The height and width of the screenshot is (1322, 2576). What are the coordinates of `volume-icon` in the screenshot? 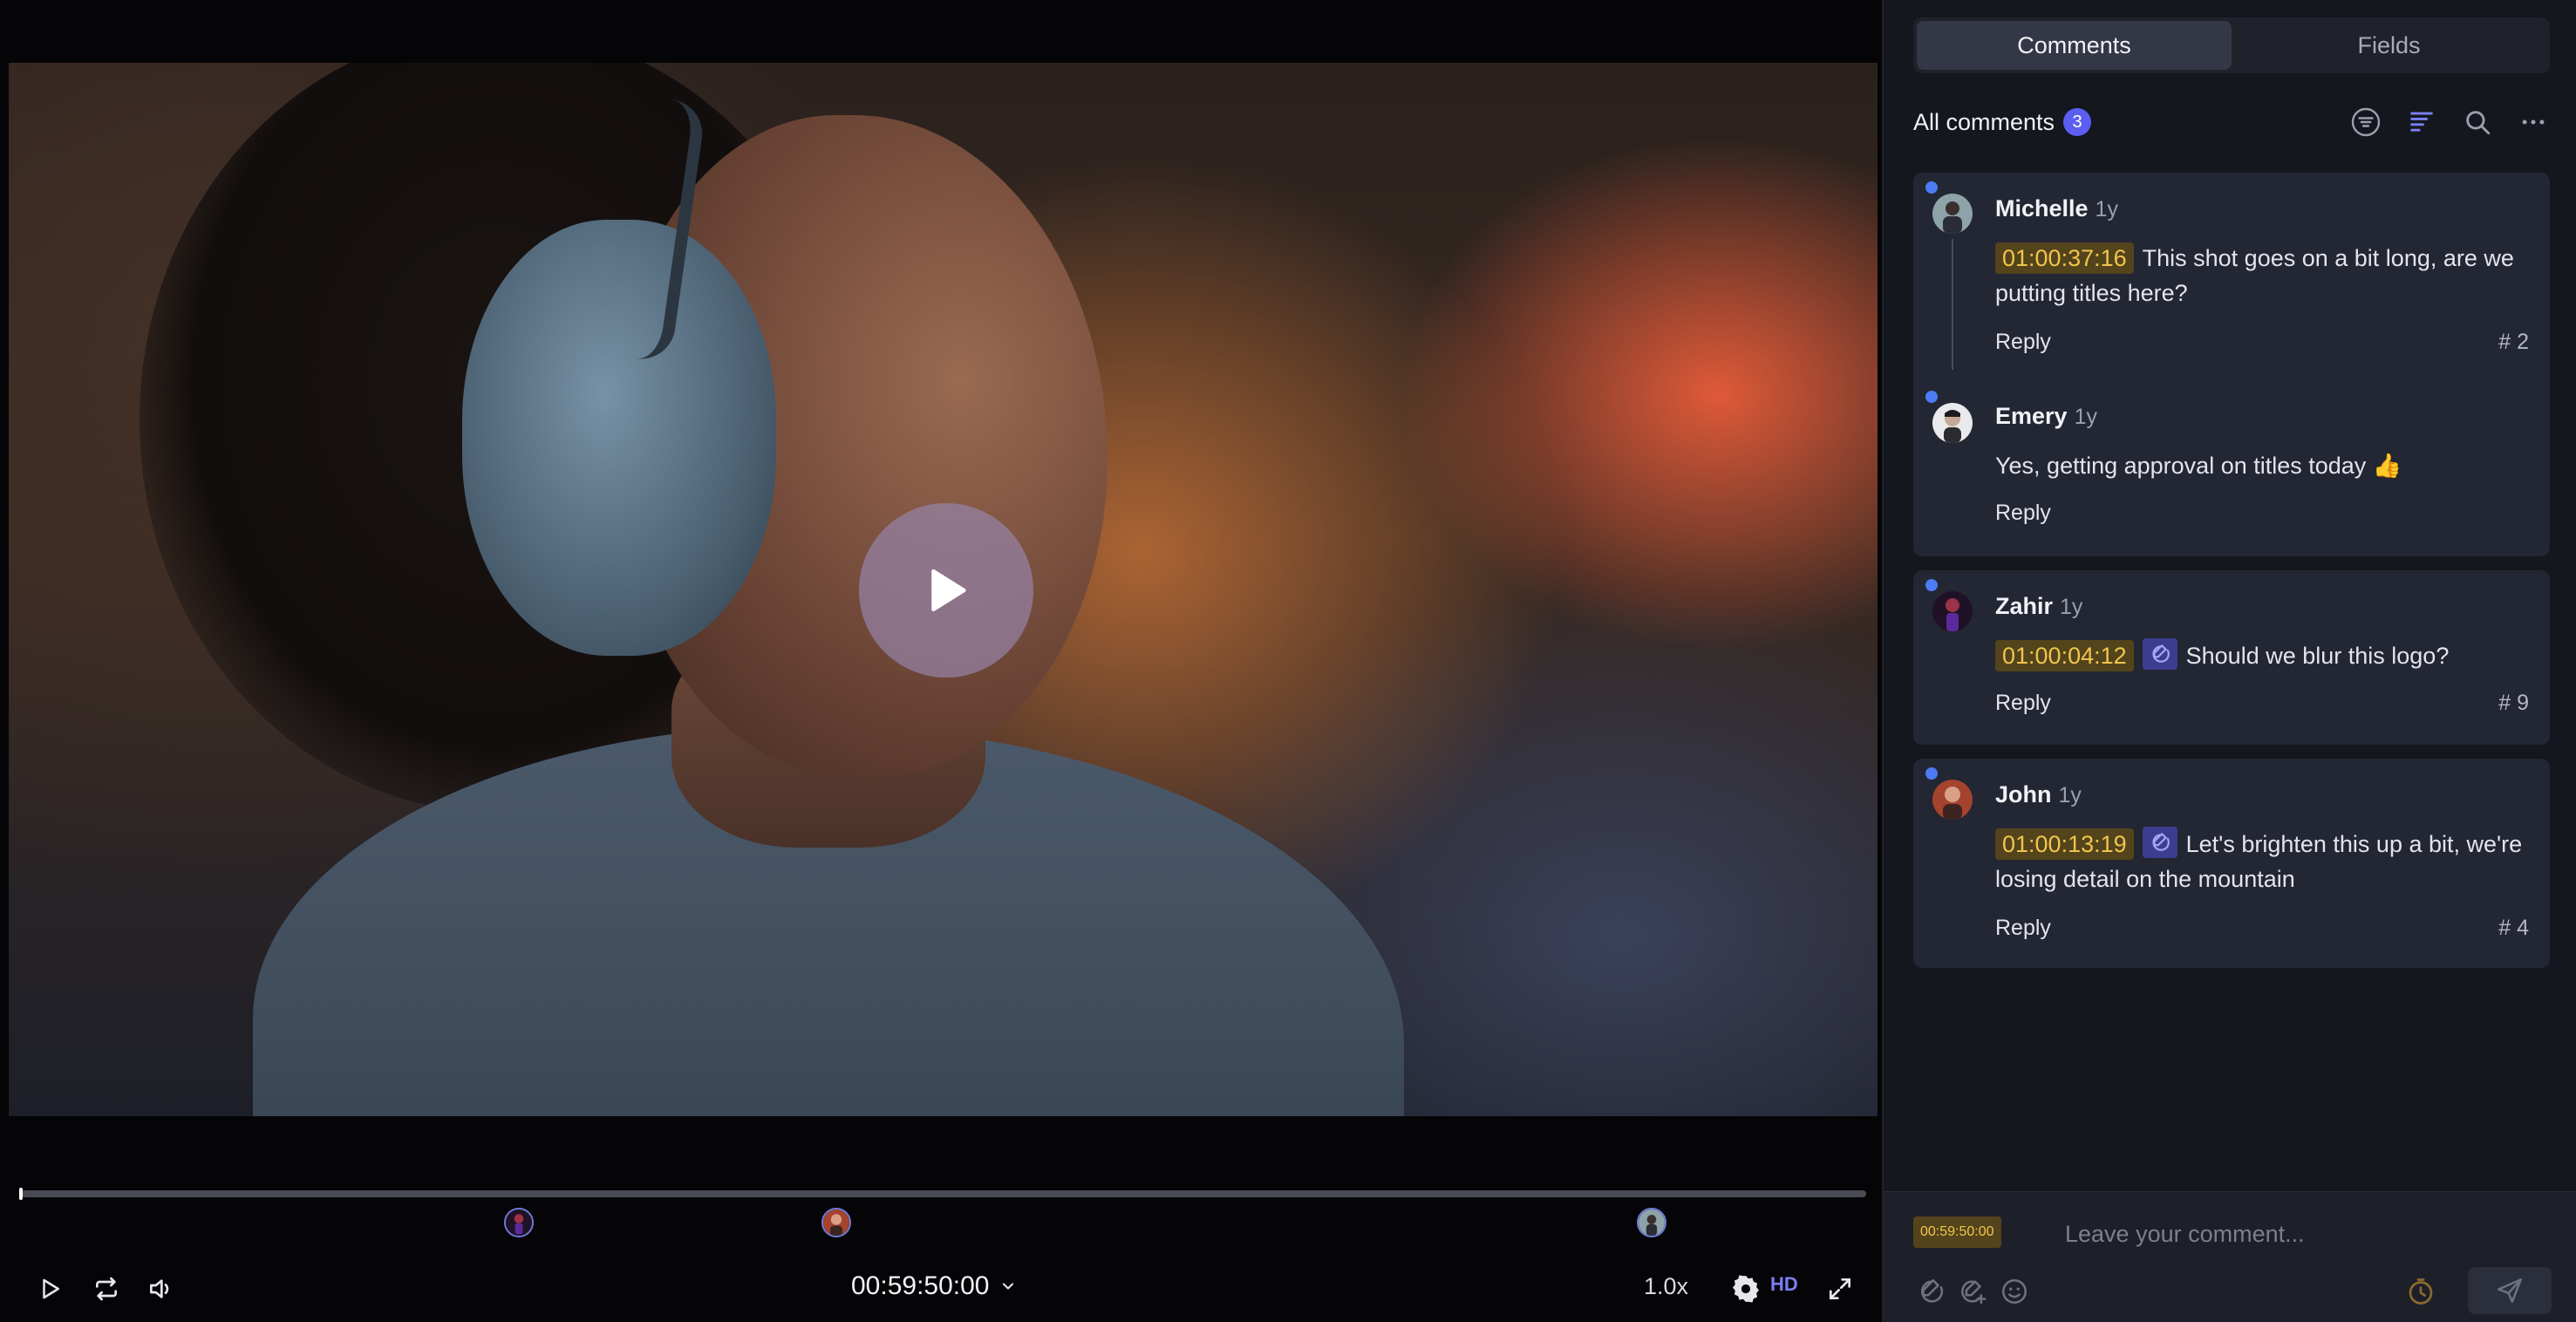 It's located at (160, 1288).